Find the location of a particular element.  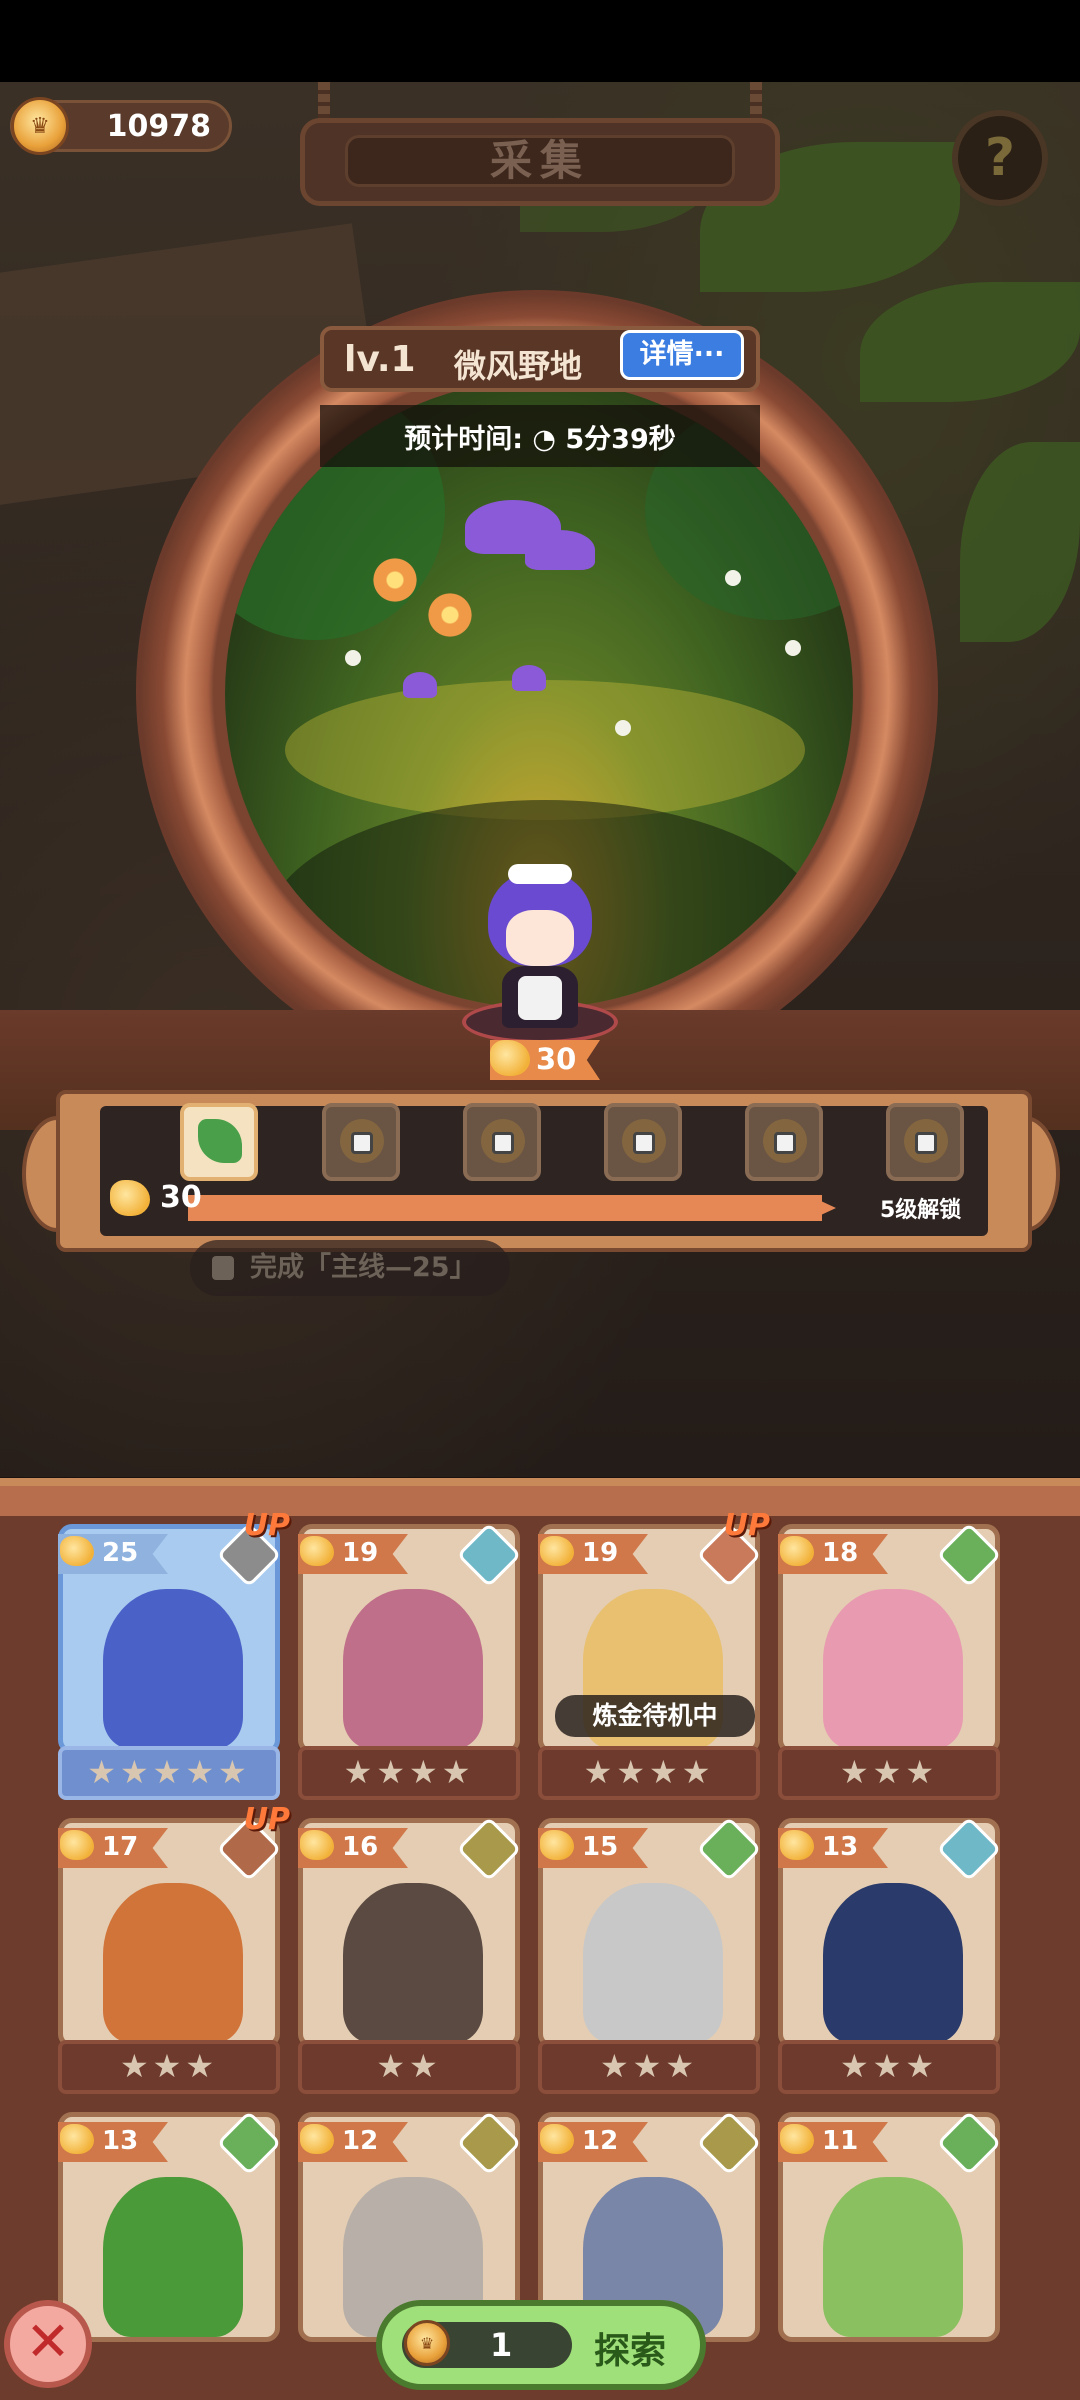

level-value: 17 is located at coordinates (120, 1847).